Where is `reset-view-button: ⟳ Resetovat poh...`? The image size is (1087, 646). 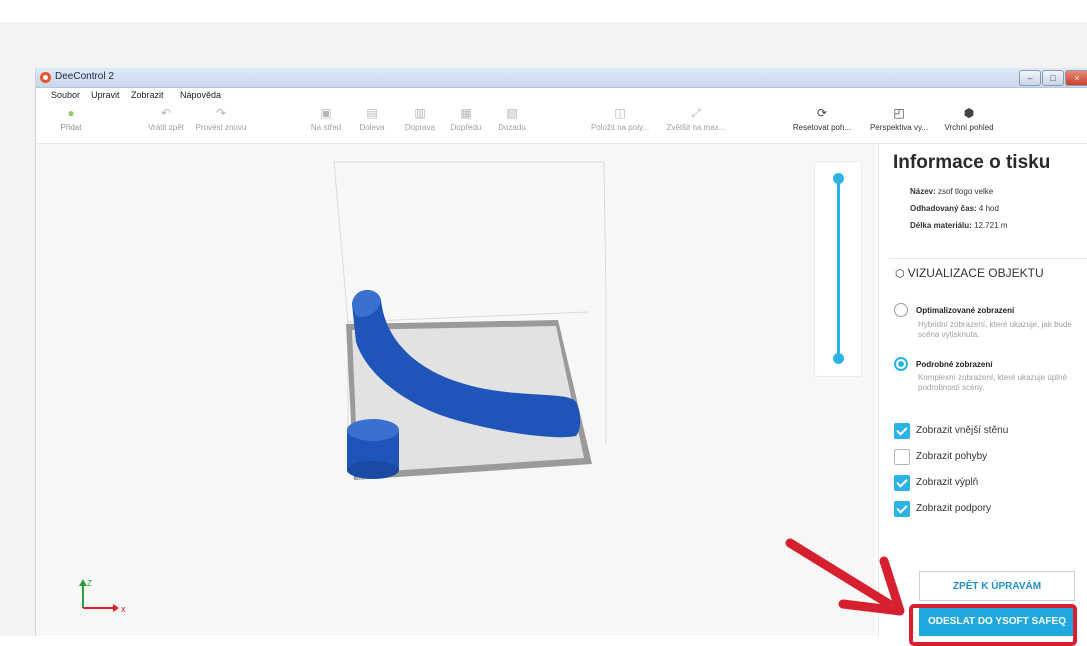 reset-view-button: ⟳ Resetovat poh... is located at coordinates (822, 118).